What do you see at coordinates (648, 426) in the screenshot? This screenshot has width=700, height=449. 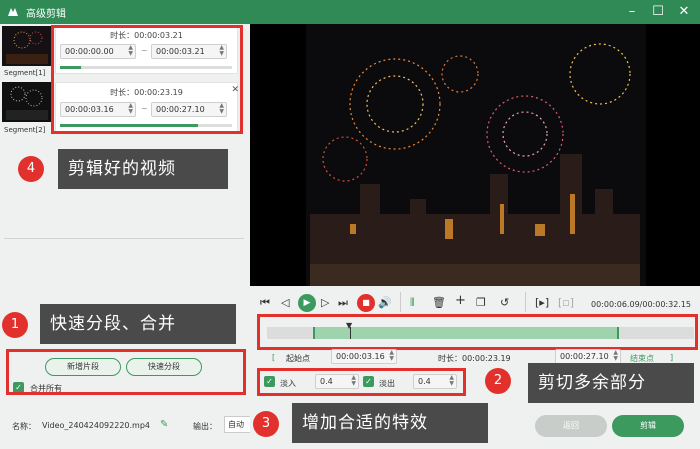 I see `clip-button: 剪辑` at bounding box center [648, 426].